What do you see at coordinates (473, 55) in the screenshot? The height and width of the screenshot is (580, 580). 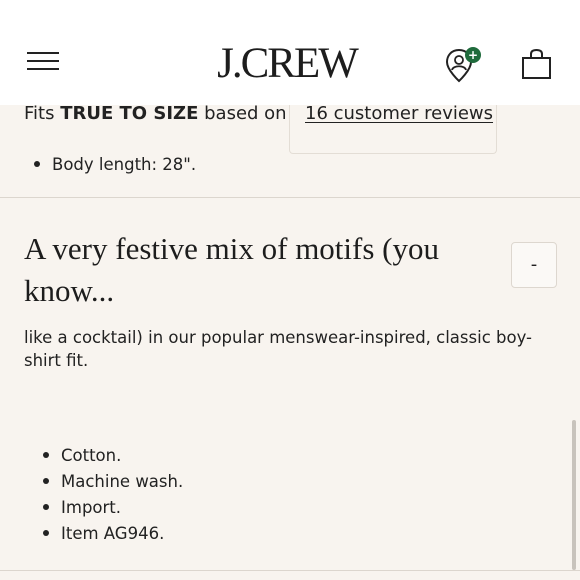 I see `store-badge-plus: +` at bounding box center [473, 55].